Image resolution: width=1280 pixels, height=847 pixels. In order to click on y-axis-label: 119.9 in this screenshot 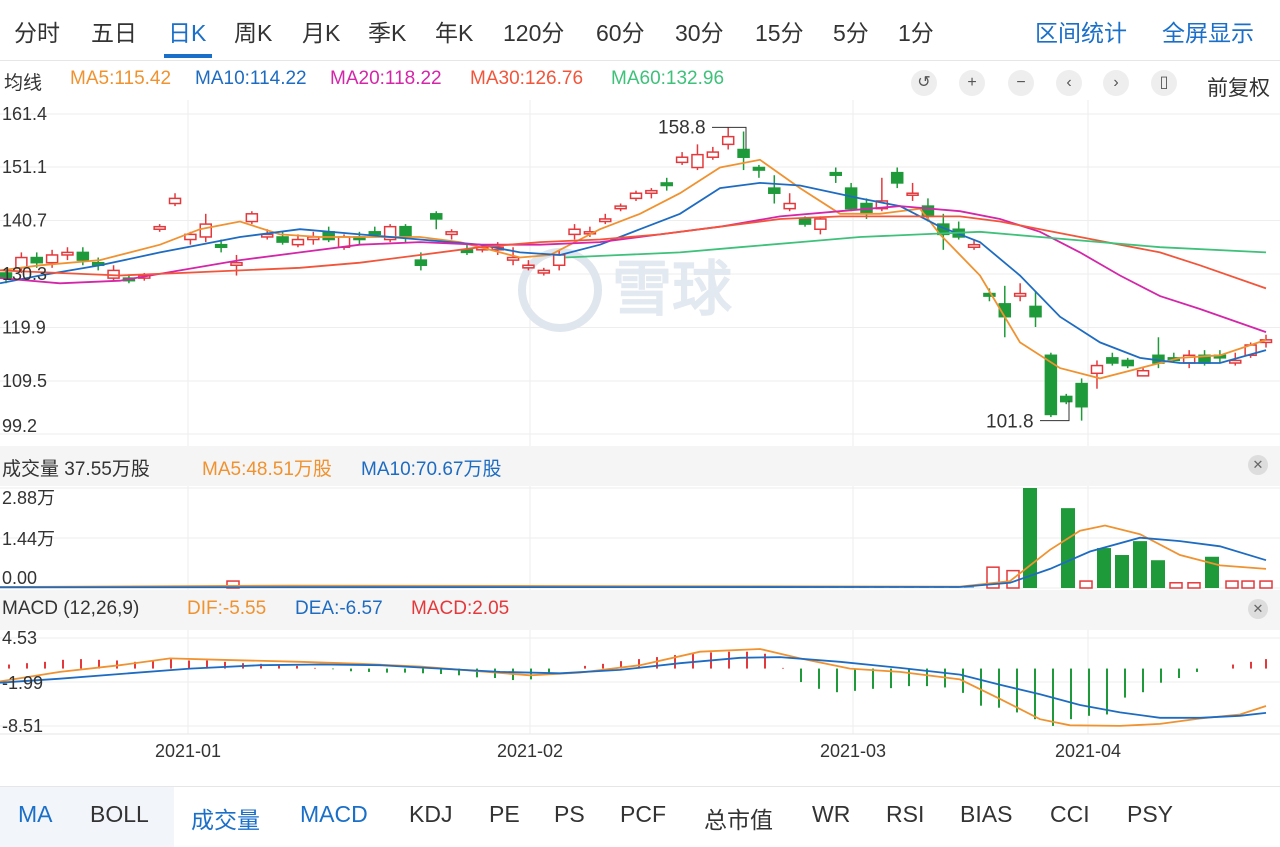, I will do `click(24, 328)`.